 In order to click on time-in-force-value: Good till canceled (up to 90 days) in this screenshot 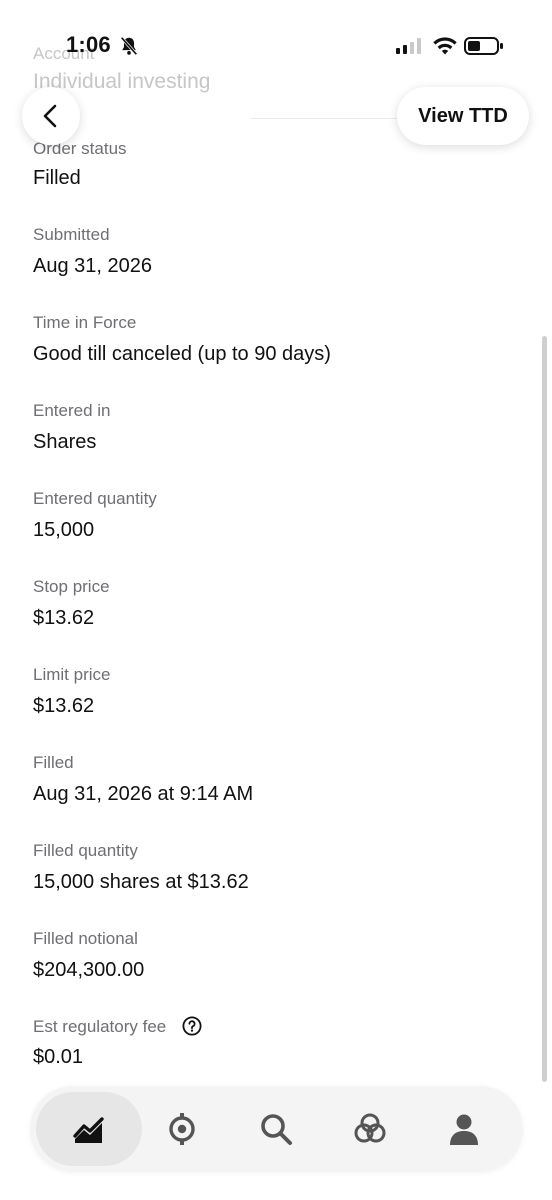, I will do `click(182, 354)`.